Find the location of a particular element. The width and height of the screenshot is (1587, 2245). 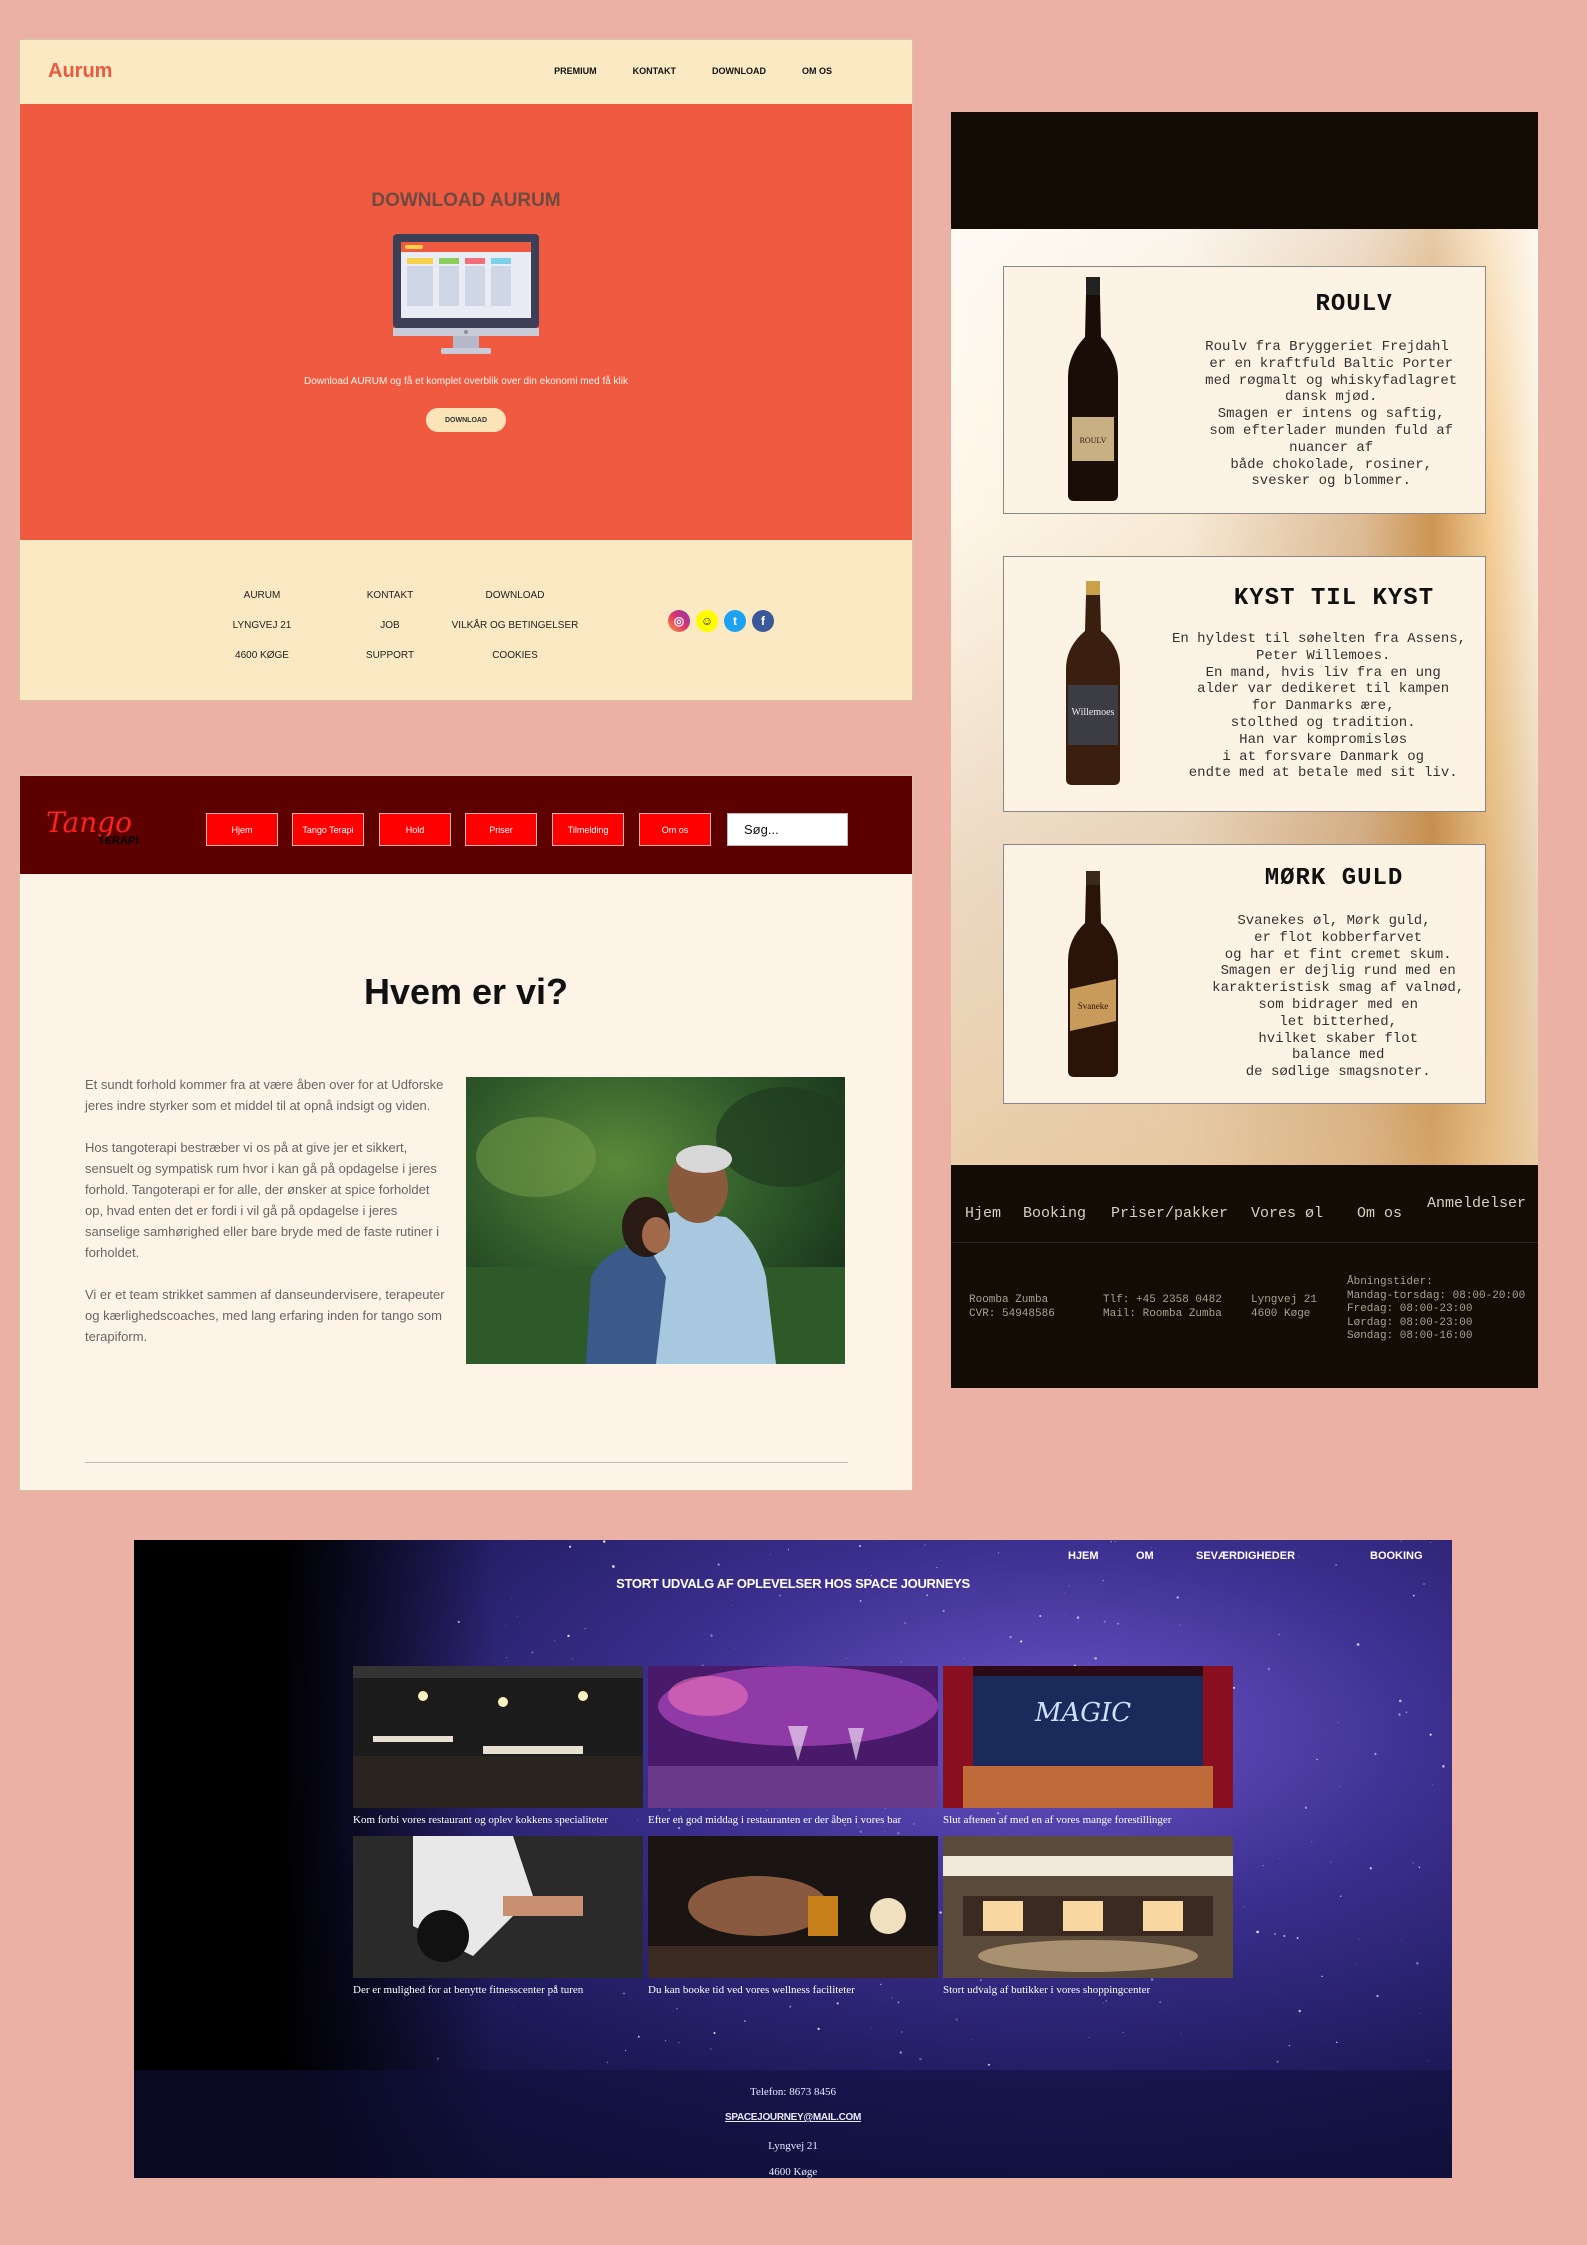

tango-divider is located at coordinates (466, 1462).